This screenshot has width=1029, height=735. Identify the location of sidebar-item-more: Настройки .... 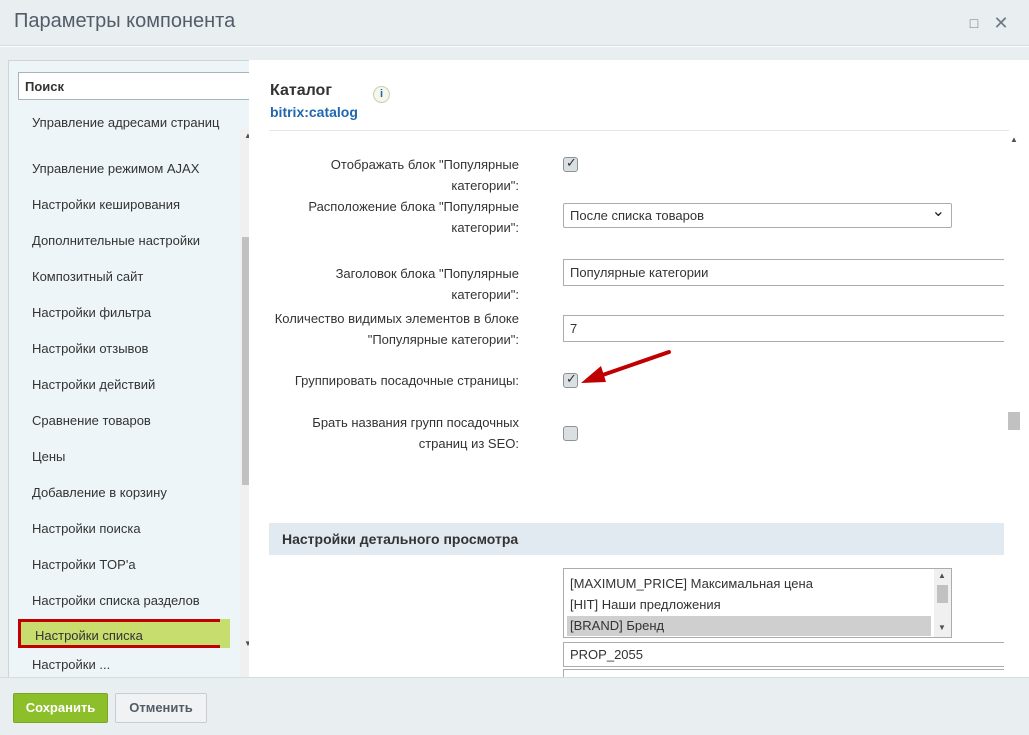
(127, 665).